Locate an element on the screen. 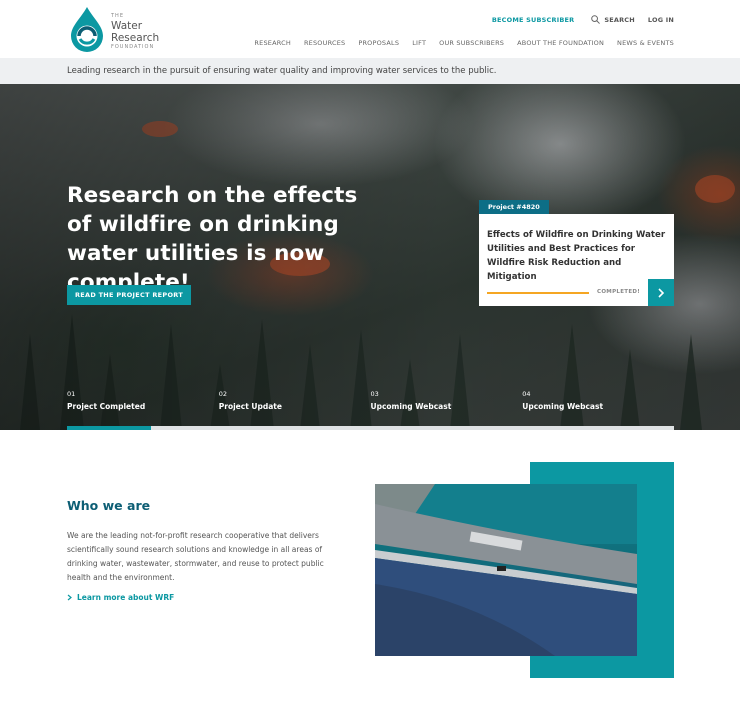  project-progress-bar is located at coordinates (538, 293).